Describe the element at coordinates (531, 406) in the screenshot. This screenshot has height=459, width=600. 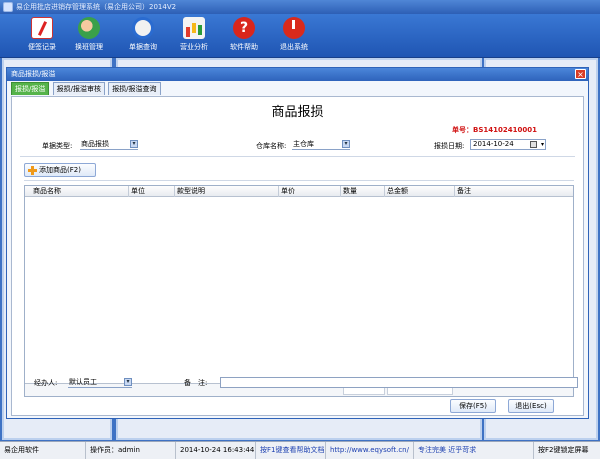
I see `exit-button: 退出(Esc)` at that location.